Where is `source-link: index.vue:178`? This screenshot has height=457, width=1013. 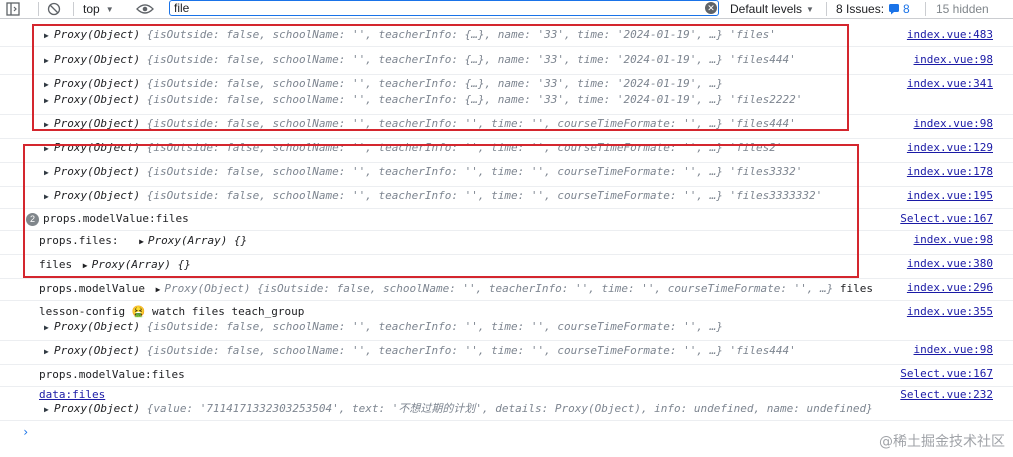
source-link: index.vue:178 is located at coordinates (950, 172).